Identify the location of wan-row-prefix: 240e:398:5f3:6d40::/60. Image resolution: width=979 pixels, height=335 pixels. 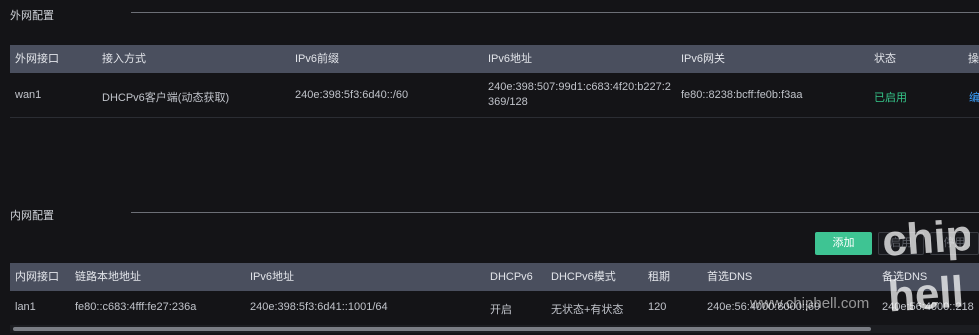
(352, 95).